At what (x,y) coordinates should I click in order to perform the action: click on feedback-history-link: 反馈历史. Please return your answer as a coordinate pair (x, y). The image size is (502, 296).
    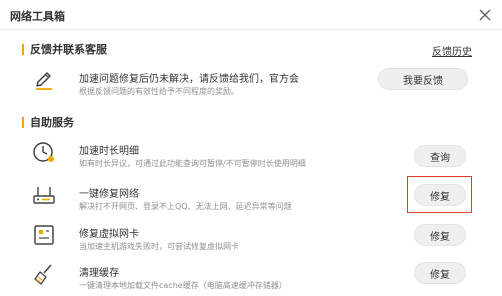
    Looking at the image, I should click on (452, 50).